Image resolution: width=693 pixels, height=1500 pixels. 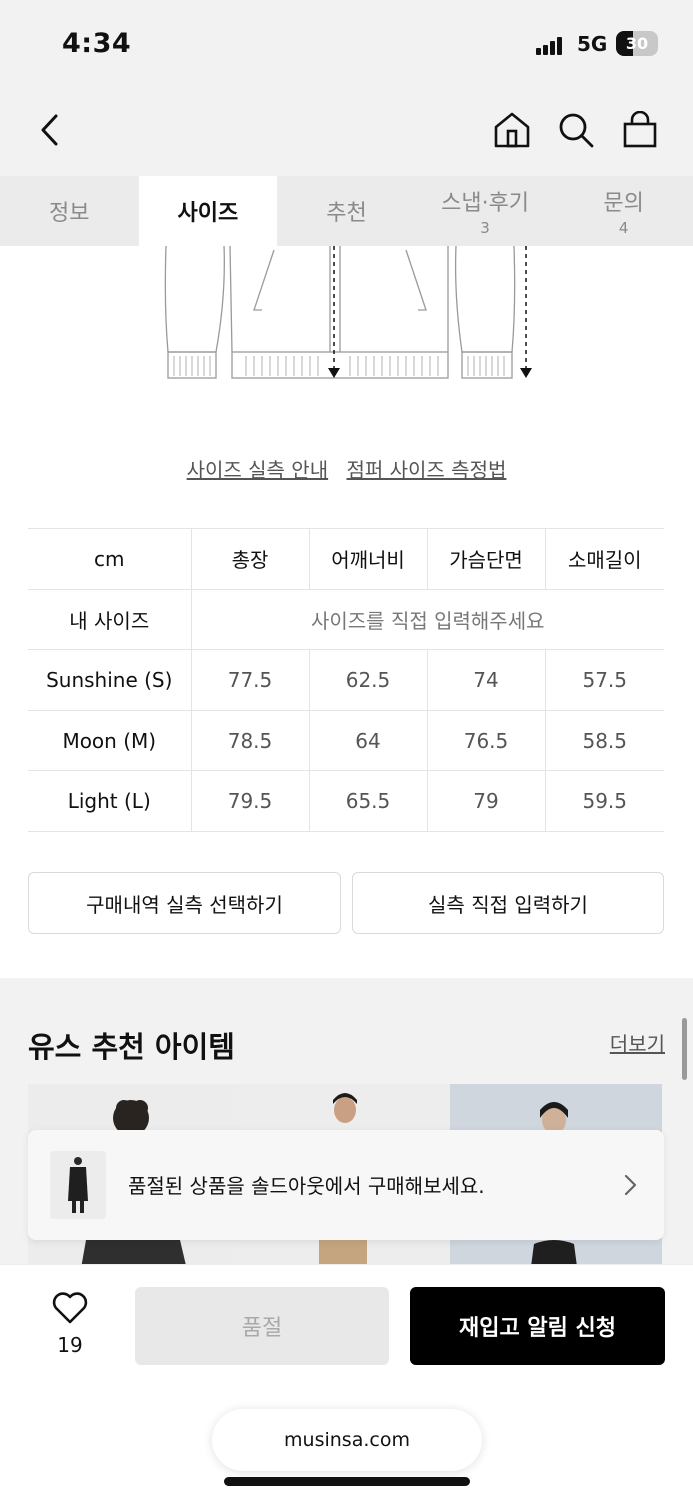 I want to click on tab-label: 정보, so click(x=69, y=213).